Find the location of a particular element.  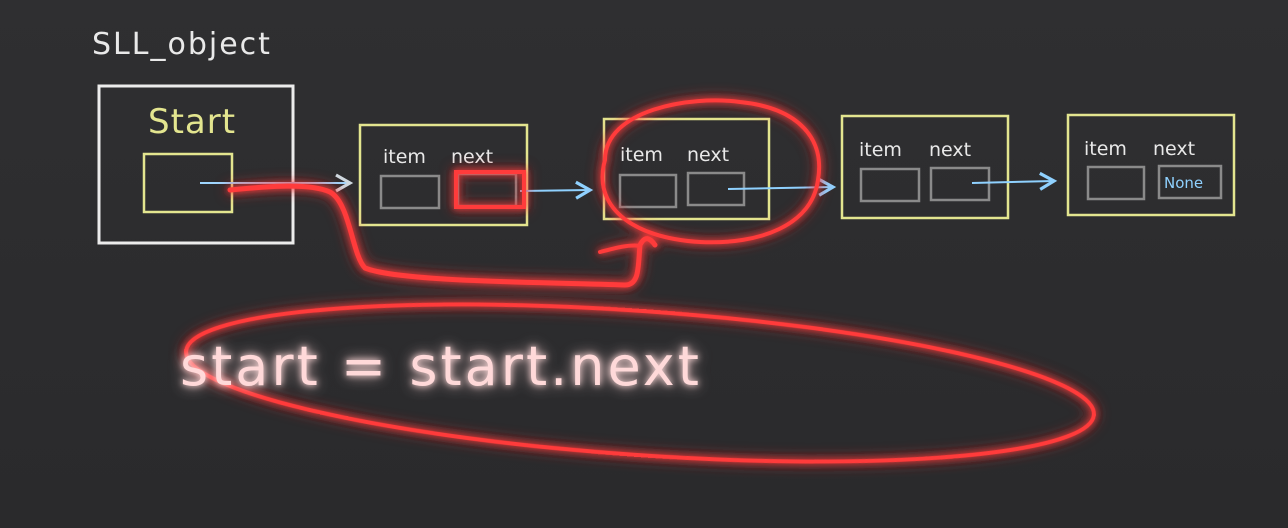

node-1: item next is located at coordinates (443, 175).